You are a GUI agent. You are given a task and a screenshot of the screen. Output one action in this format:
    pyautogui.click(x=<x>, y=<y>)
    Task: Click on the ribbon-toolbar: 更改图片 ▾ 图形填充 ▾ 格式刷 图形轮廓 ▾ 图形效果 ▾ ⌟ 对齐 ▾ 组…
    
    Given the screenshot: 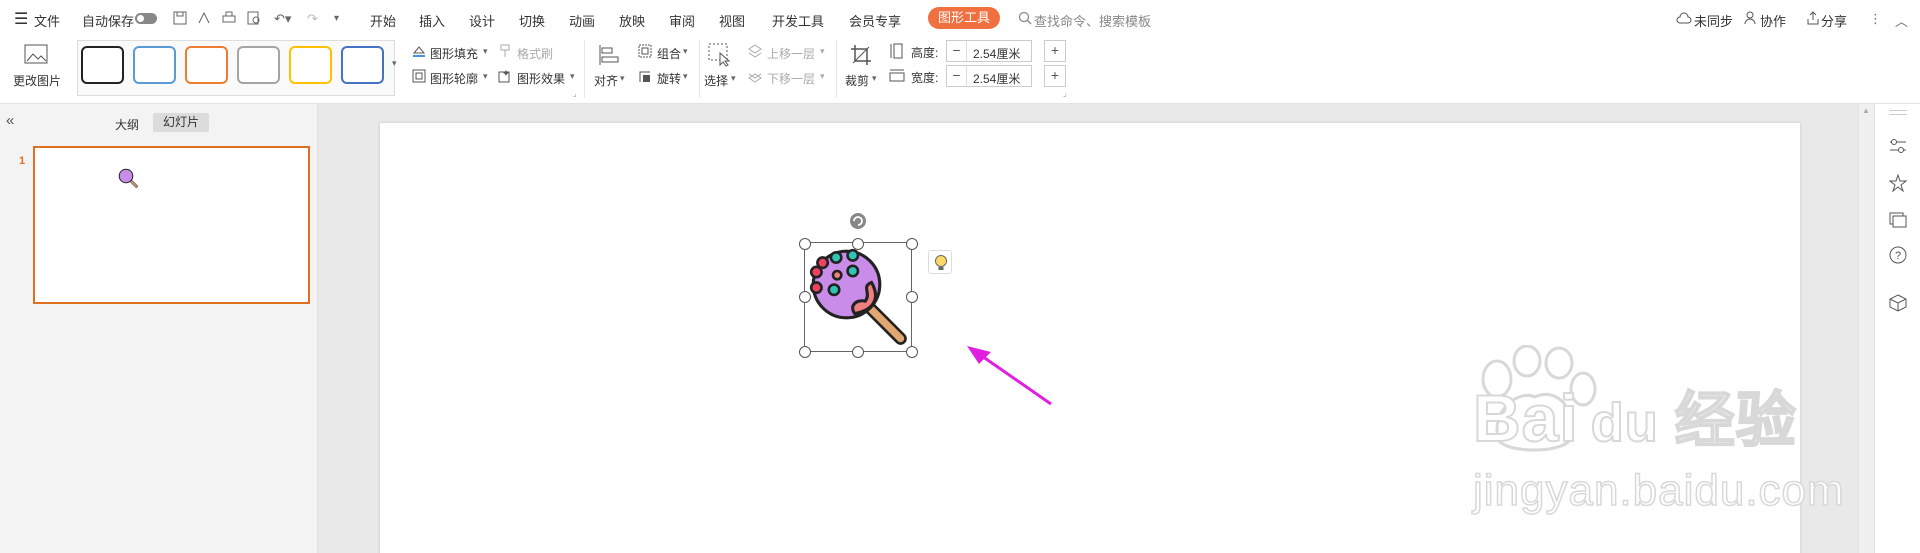 What is the action you would take?
    pyautogui.click(x=960, y=70)
    